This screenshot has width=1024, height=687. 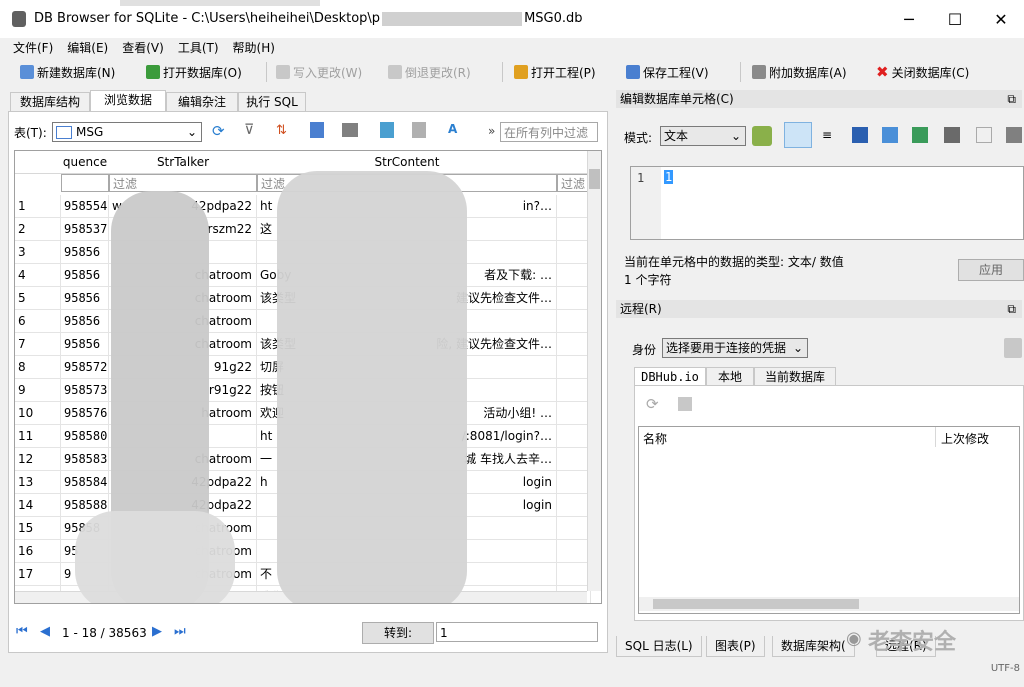 I want to click on column-header-modified: 上次修改, so click(x=965, y=438).